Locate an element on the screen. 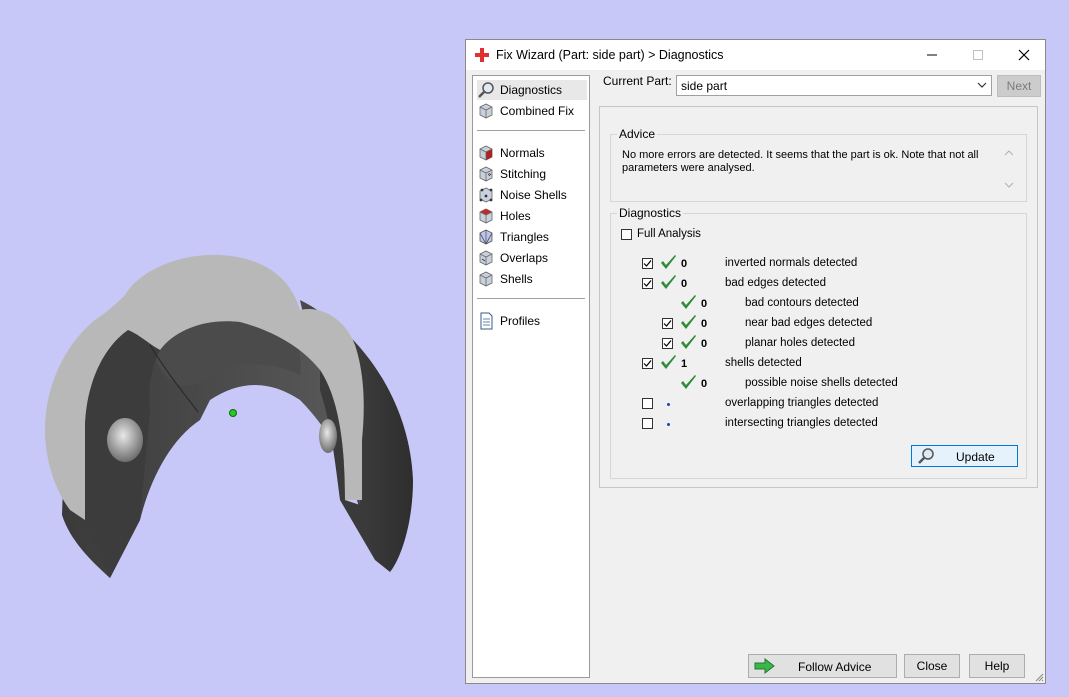 The width and height of the screenshot is (1069, 697). sidebar-item-stitching: Stitching is located at coordinates (532, 174).